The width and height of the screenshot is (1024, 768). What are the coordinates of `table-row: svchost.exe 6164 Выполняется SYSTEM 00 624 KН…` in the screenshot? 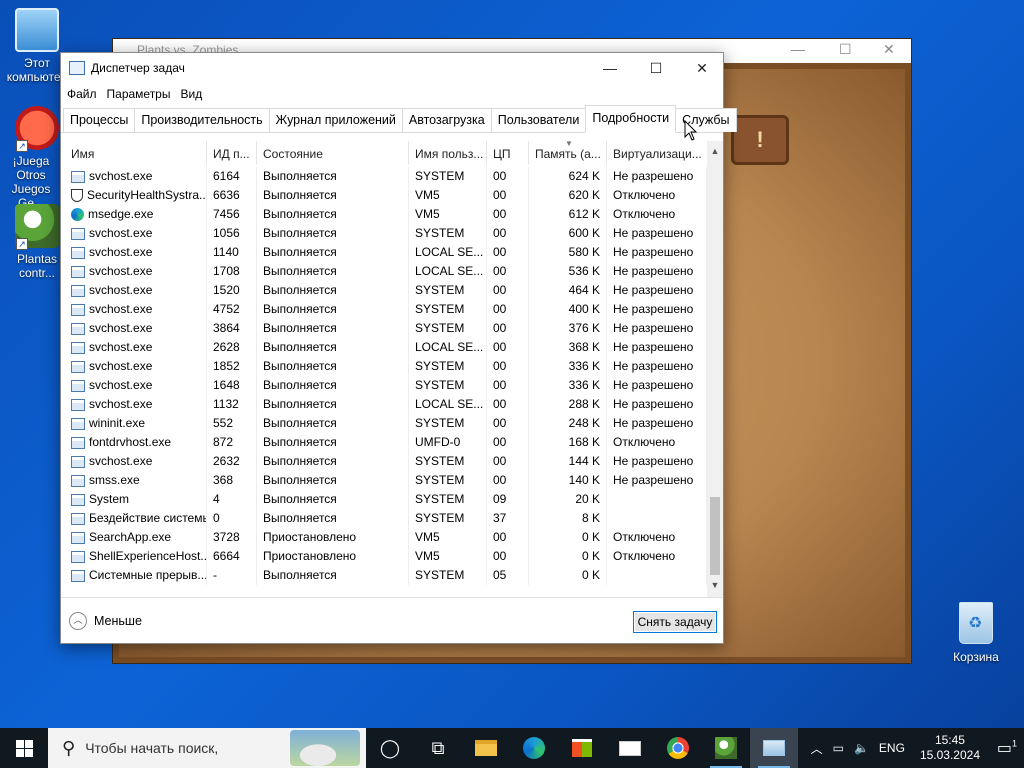 It's located at (384, 176).